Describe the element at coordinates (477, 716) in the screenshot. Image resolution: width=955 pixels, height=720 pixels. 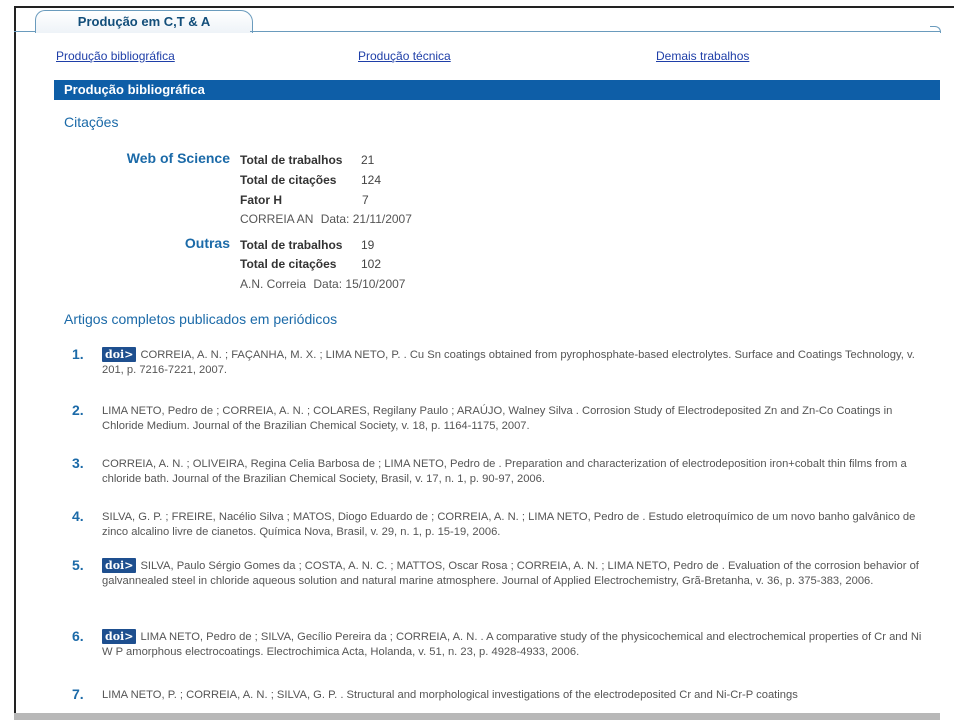
I see `horizontal-scrollbar` at that location.